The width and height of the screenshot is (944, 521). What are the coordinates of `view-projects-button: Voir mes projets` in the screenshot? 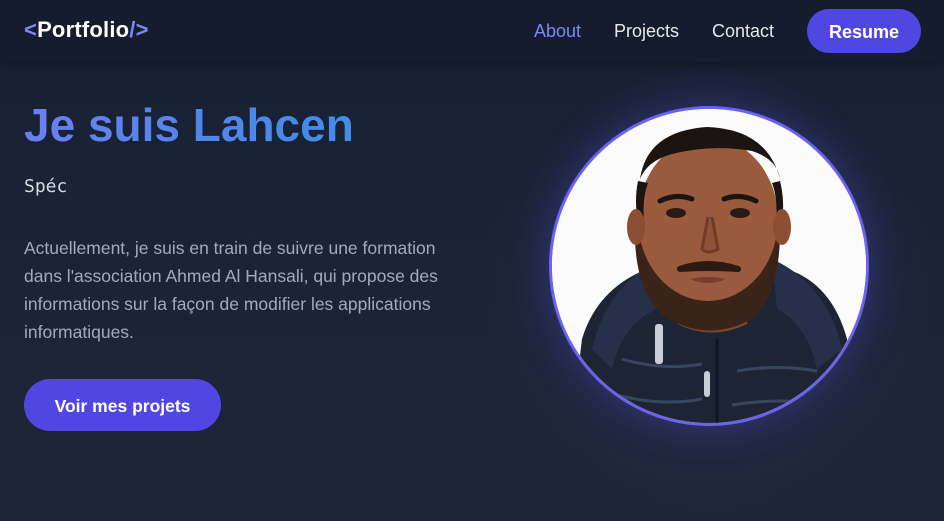 It's located at (122, 405).